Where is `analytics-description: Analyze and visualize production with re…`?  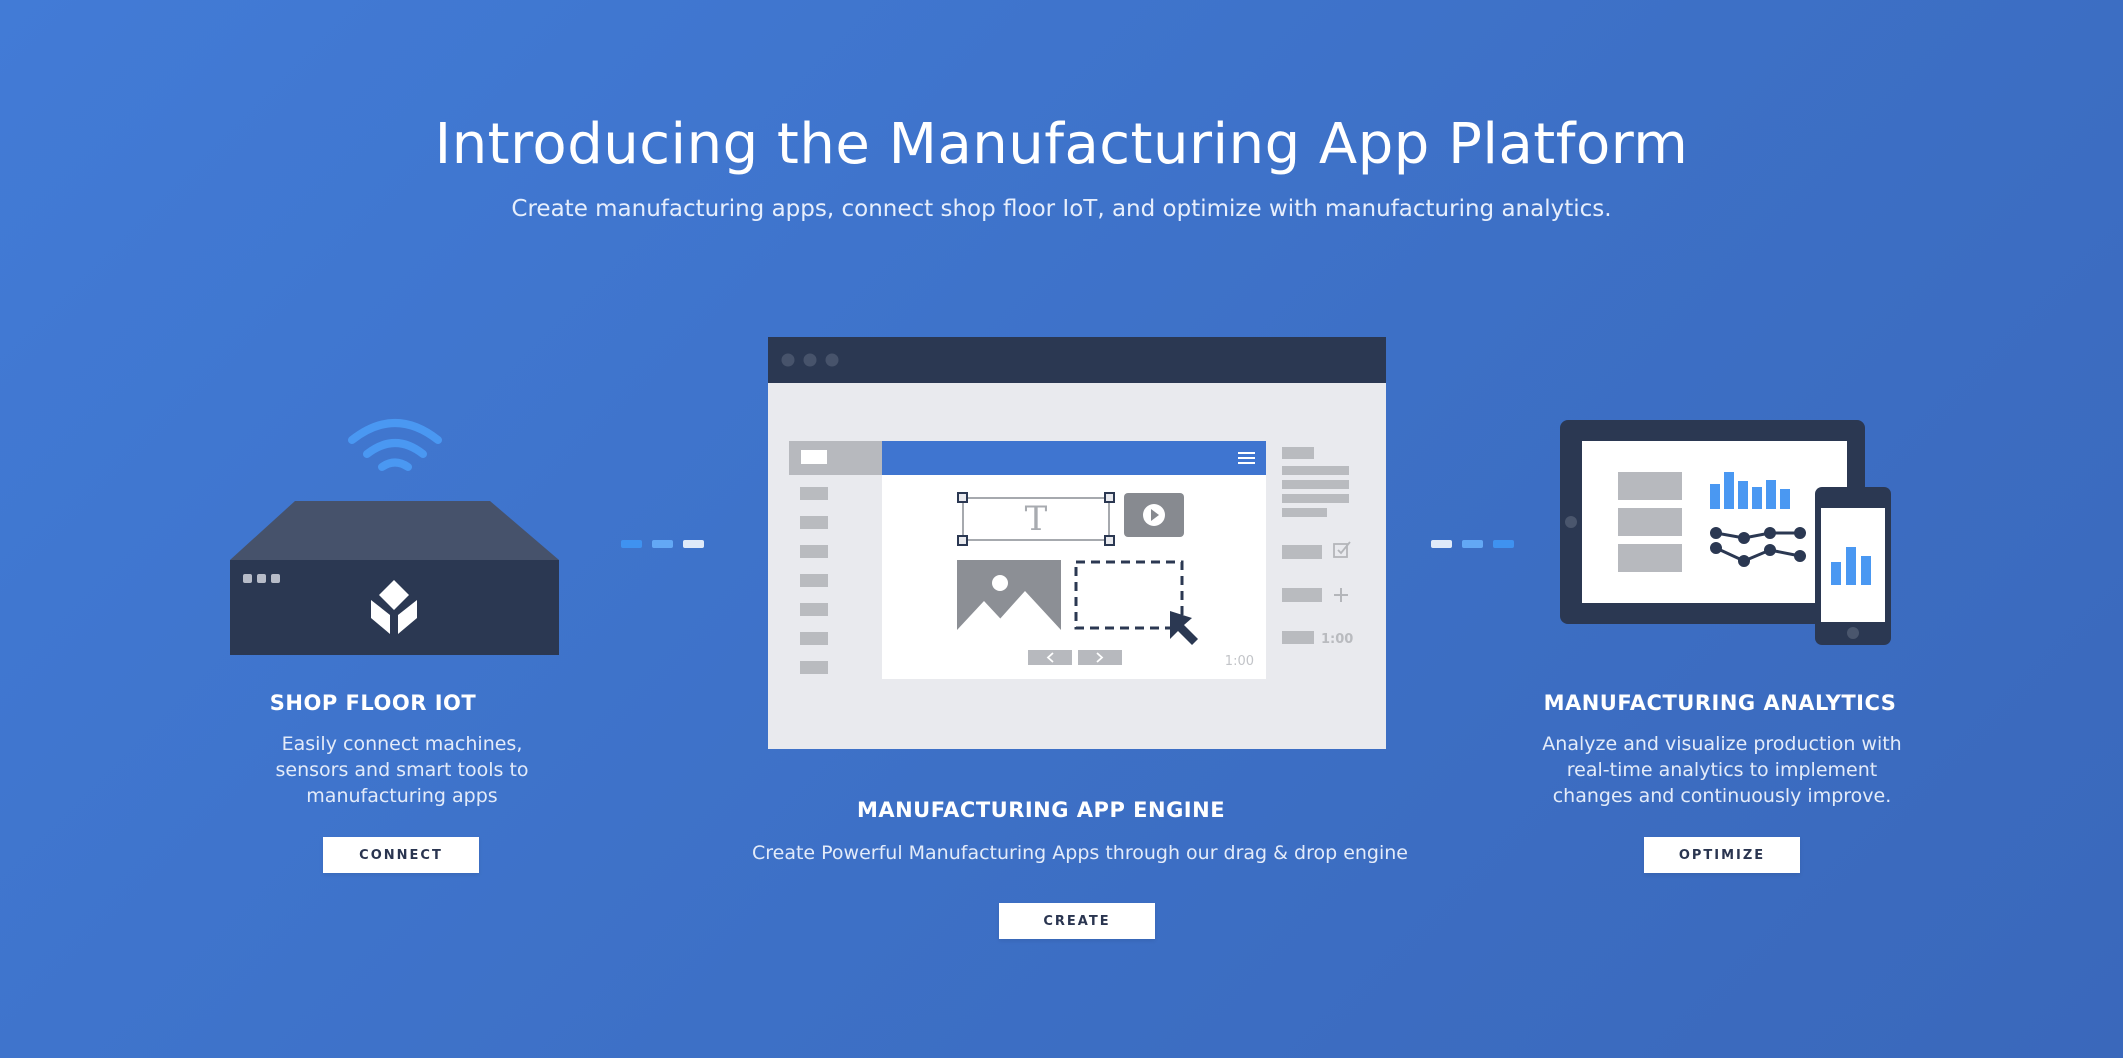
analytics-description: Analyze and visualize production with re… is located at coordinates (1722, 770).